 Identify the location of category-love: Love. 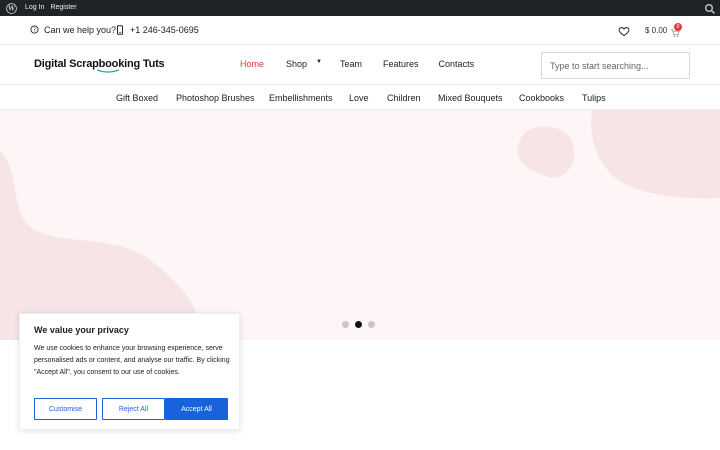
(359, 98).